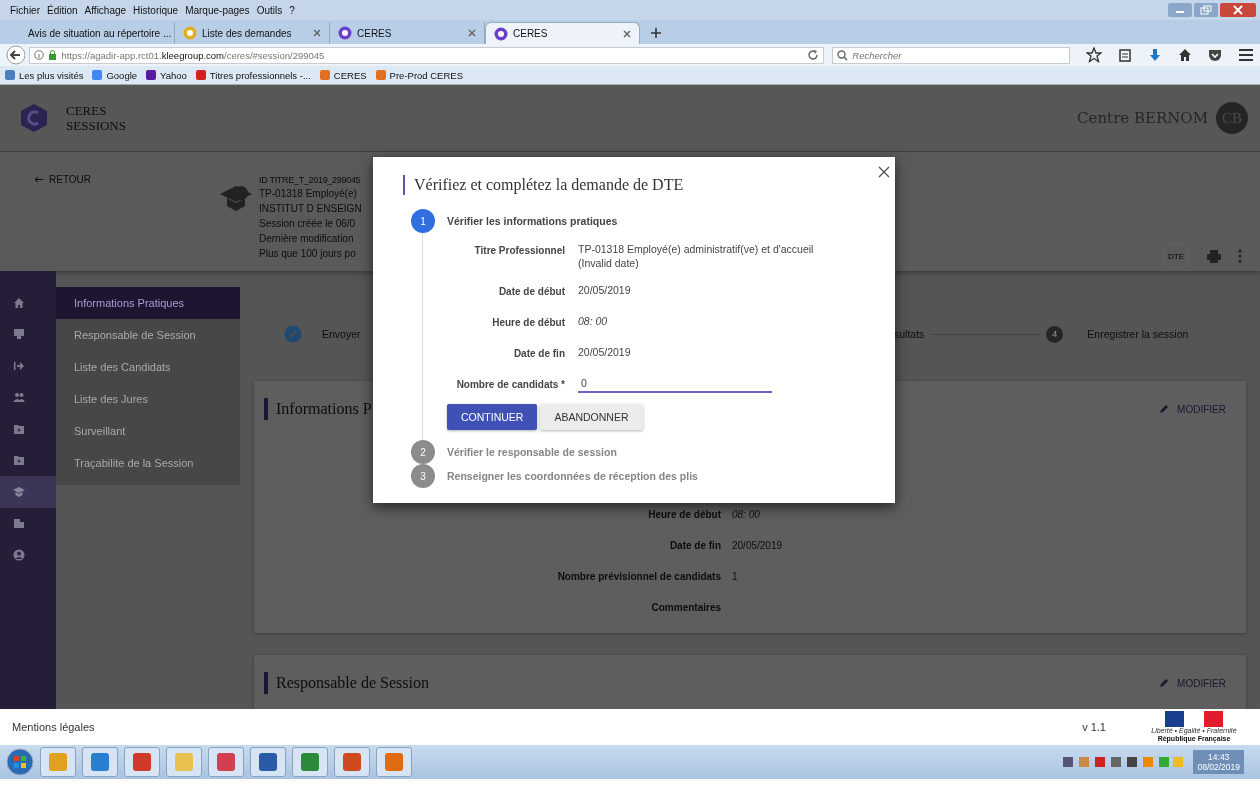 Image resolution: width=1260 pixels, height=790 pixels. What do you see at coordinates (39, 55) in the screenshot?
I see `info-icon` at bounding box center [39, 55].